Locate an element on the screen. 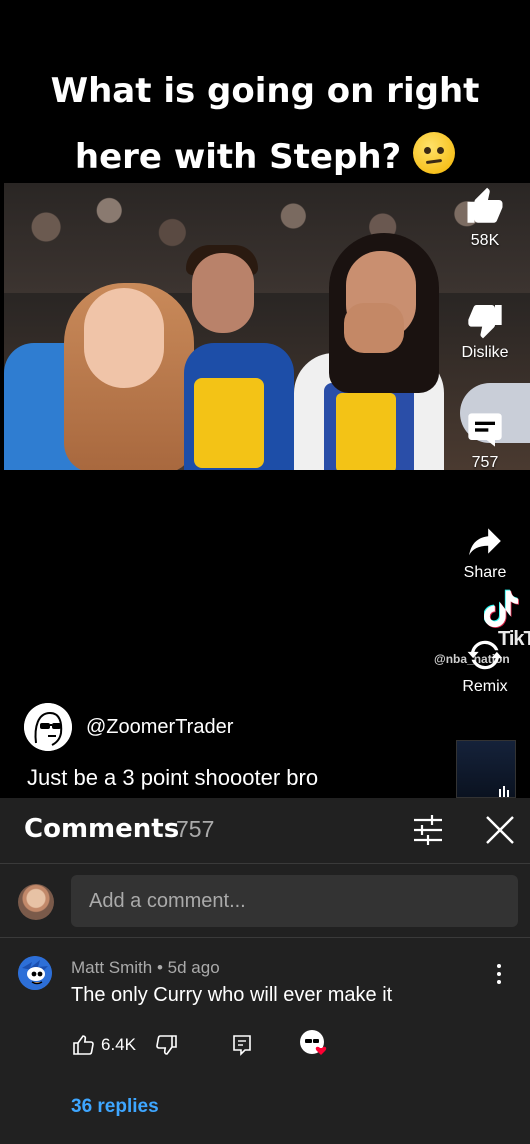 This screenshot has height=1144, width=530. commenter-avatar is located at coordinates (35, 973).